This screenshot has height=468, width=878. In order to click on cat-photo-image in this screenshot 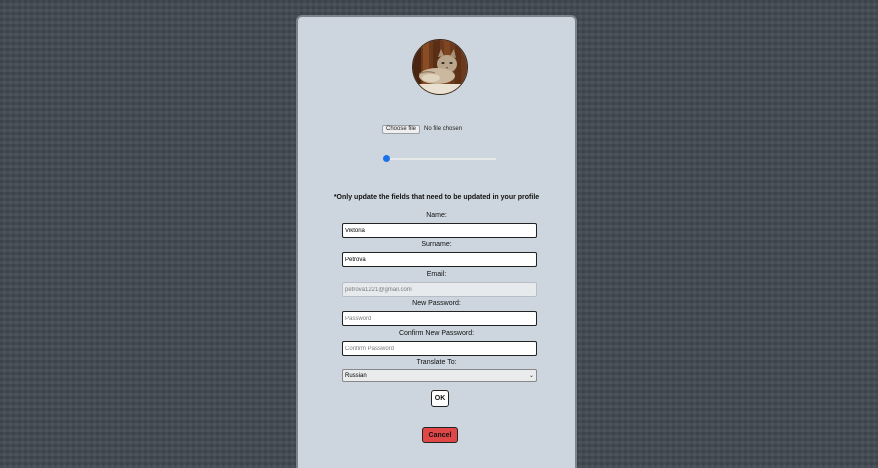, I will do `click(440, 67)`.